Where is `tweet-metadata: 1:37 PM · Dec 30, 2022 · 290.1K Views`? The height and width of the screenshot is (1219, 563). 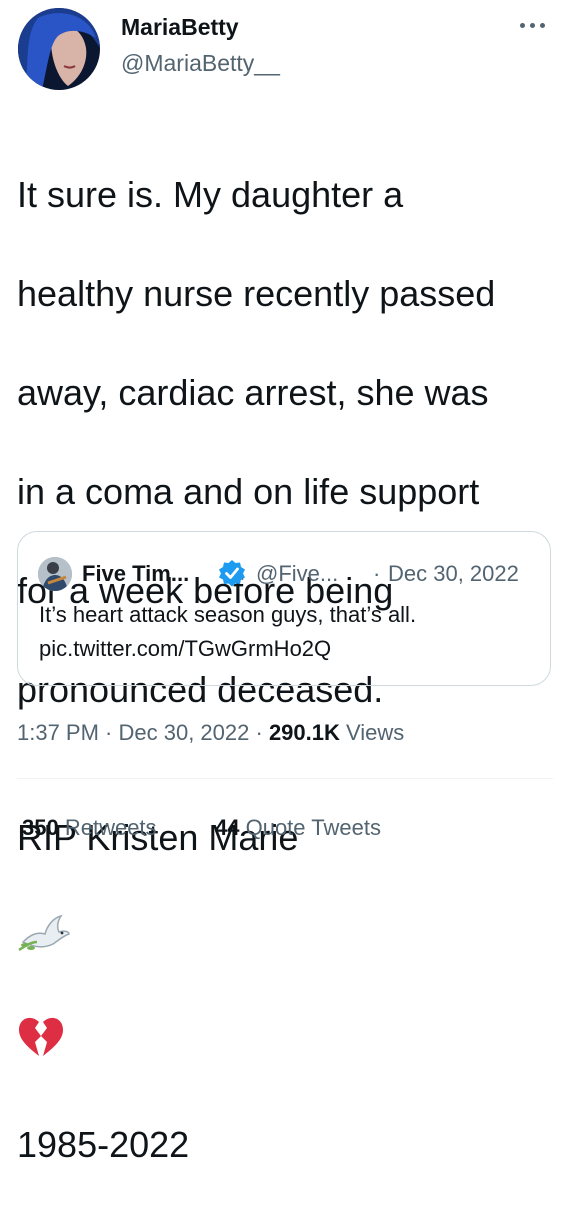
tweet-metadata: 1:37 PM · Dec 30, 2022 · 290.1K Views is located at coordinates (210, 733).